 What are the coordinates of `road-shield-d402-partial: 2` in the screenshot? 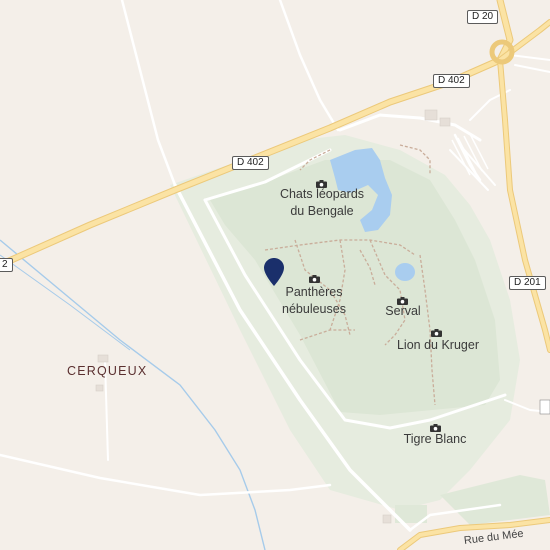 It's located at (6, 265).